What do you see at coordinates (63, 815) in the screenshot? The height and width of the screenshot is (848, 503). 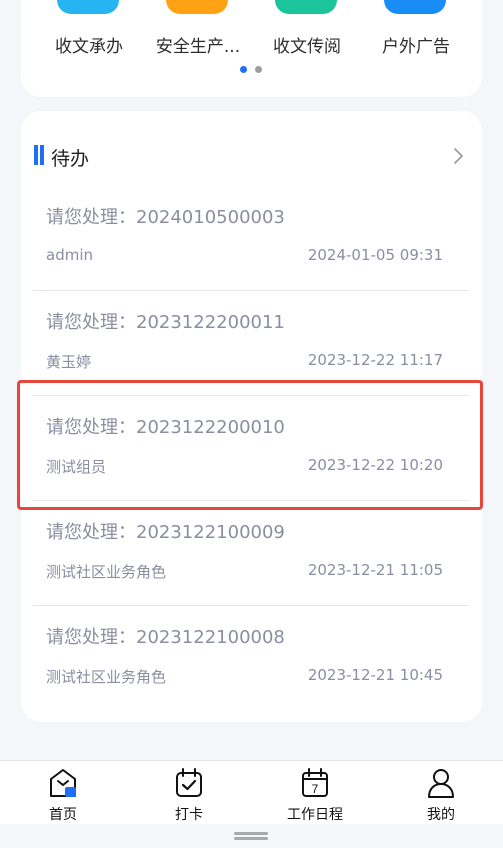 I see `tab-home-label: 首页` at bounding box center [63, 815].